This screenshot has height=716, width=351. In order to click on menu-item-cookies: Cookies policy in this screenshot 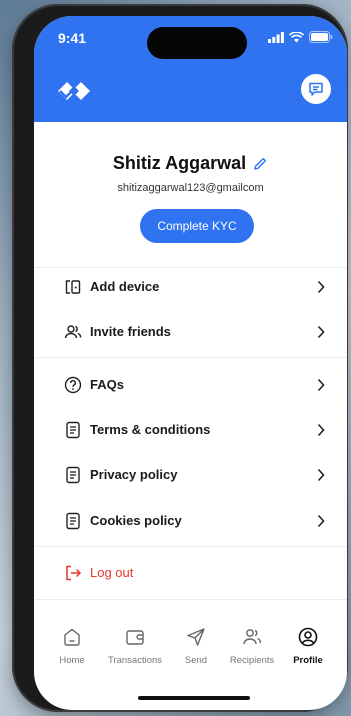, I will do `click(190, 521)`.